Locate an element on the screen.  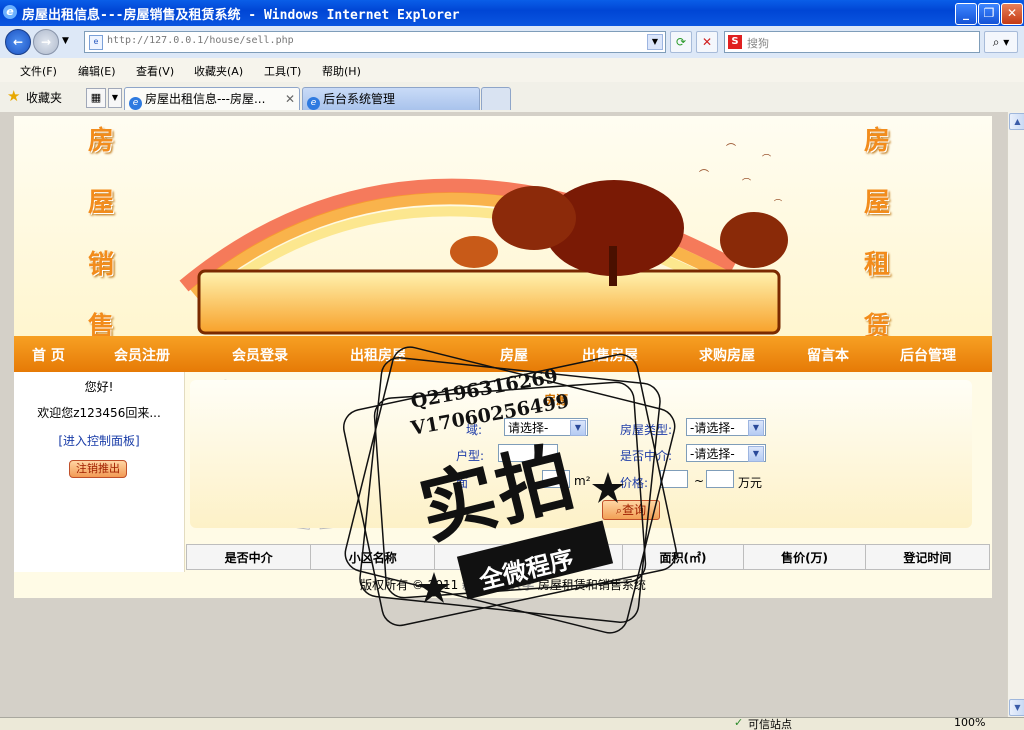
house-type-label: 房屋类型: is located at coordinates (646, 430).